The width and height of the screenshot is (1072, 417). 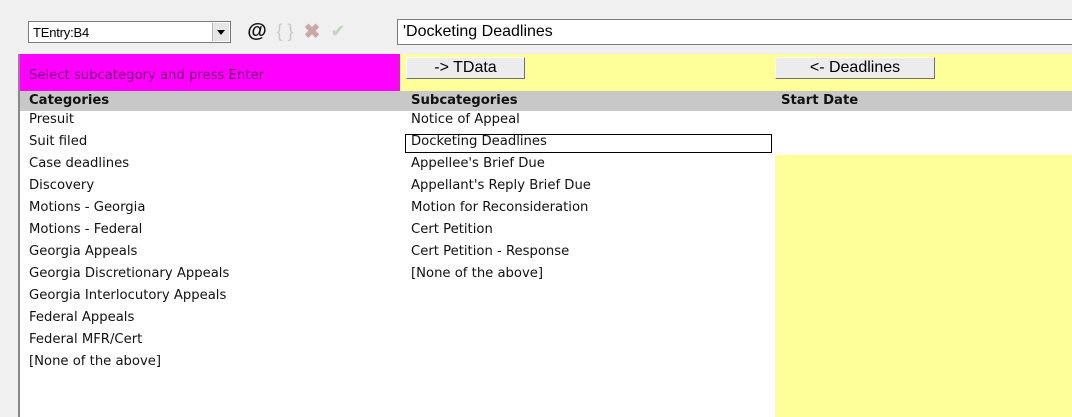 I want to click on category-item: [None of the above], so click(x=129, y=362).